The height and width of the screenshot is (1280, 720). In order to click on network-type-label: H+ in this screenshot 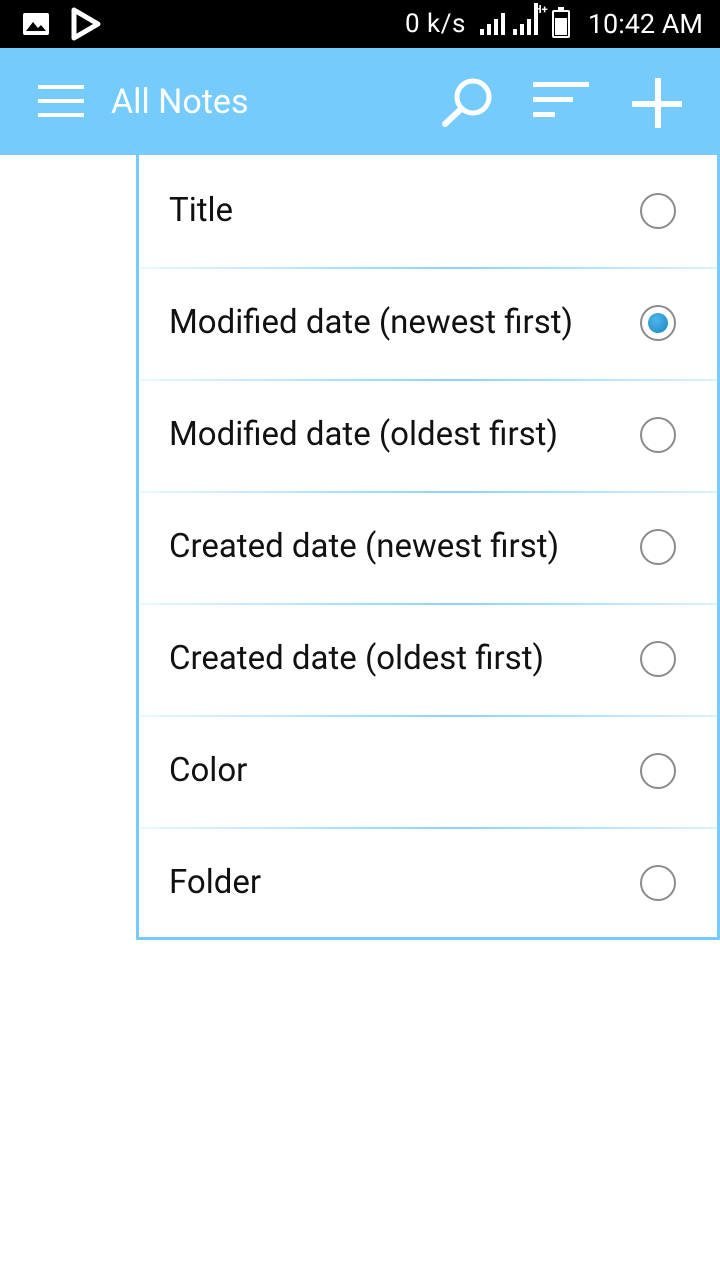, I will do `click(540, 9)`.